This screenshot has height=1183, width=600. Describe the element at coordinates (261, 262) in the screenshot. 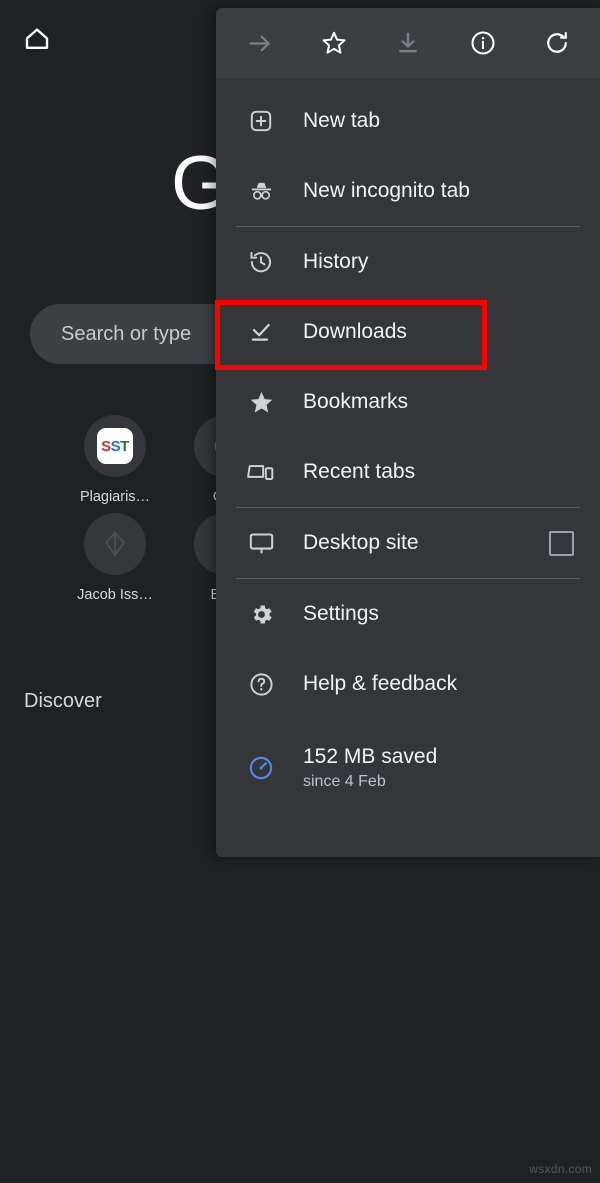

I see `history-icon` at that location.